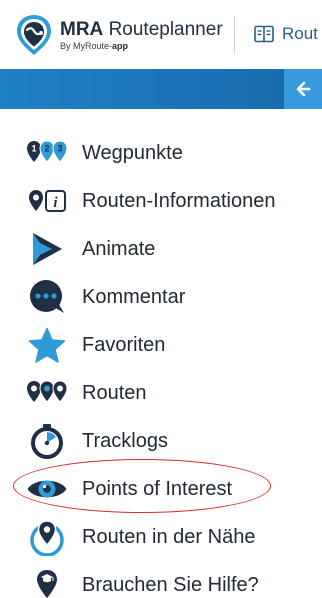  I want to click on sidebar-item-label: Wegpunkte, so click(132, 152).